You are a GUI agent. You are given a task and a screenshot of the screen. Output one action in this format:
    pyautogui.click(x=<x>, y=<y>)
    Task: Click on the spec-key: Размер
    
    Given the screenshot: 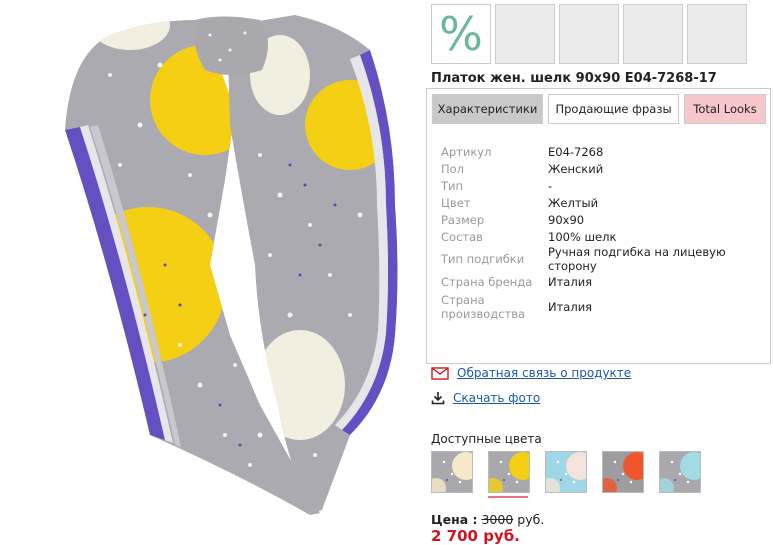 What is the action you would take?
    pyautogui.click(x=463, y=219)
    